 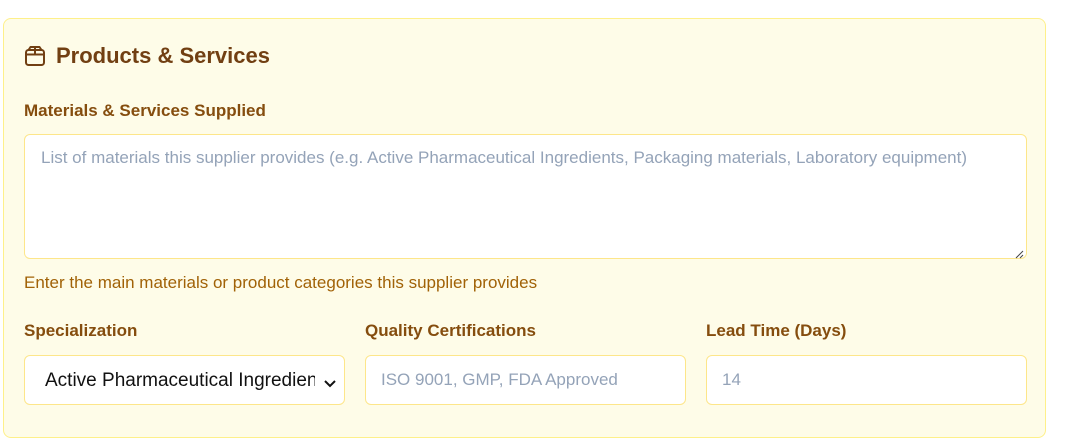 I want to click on specialization-select: Active Pharmaceutical Ingredients, so click(x=184, y=380).